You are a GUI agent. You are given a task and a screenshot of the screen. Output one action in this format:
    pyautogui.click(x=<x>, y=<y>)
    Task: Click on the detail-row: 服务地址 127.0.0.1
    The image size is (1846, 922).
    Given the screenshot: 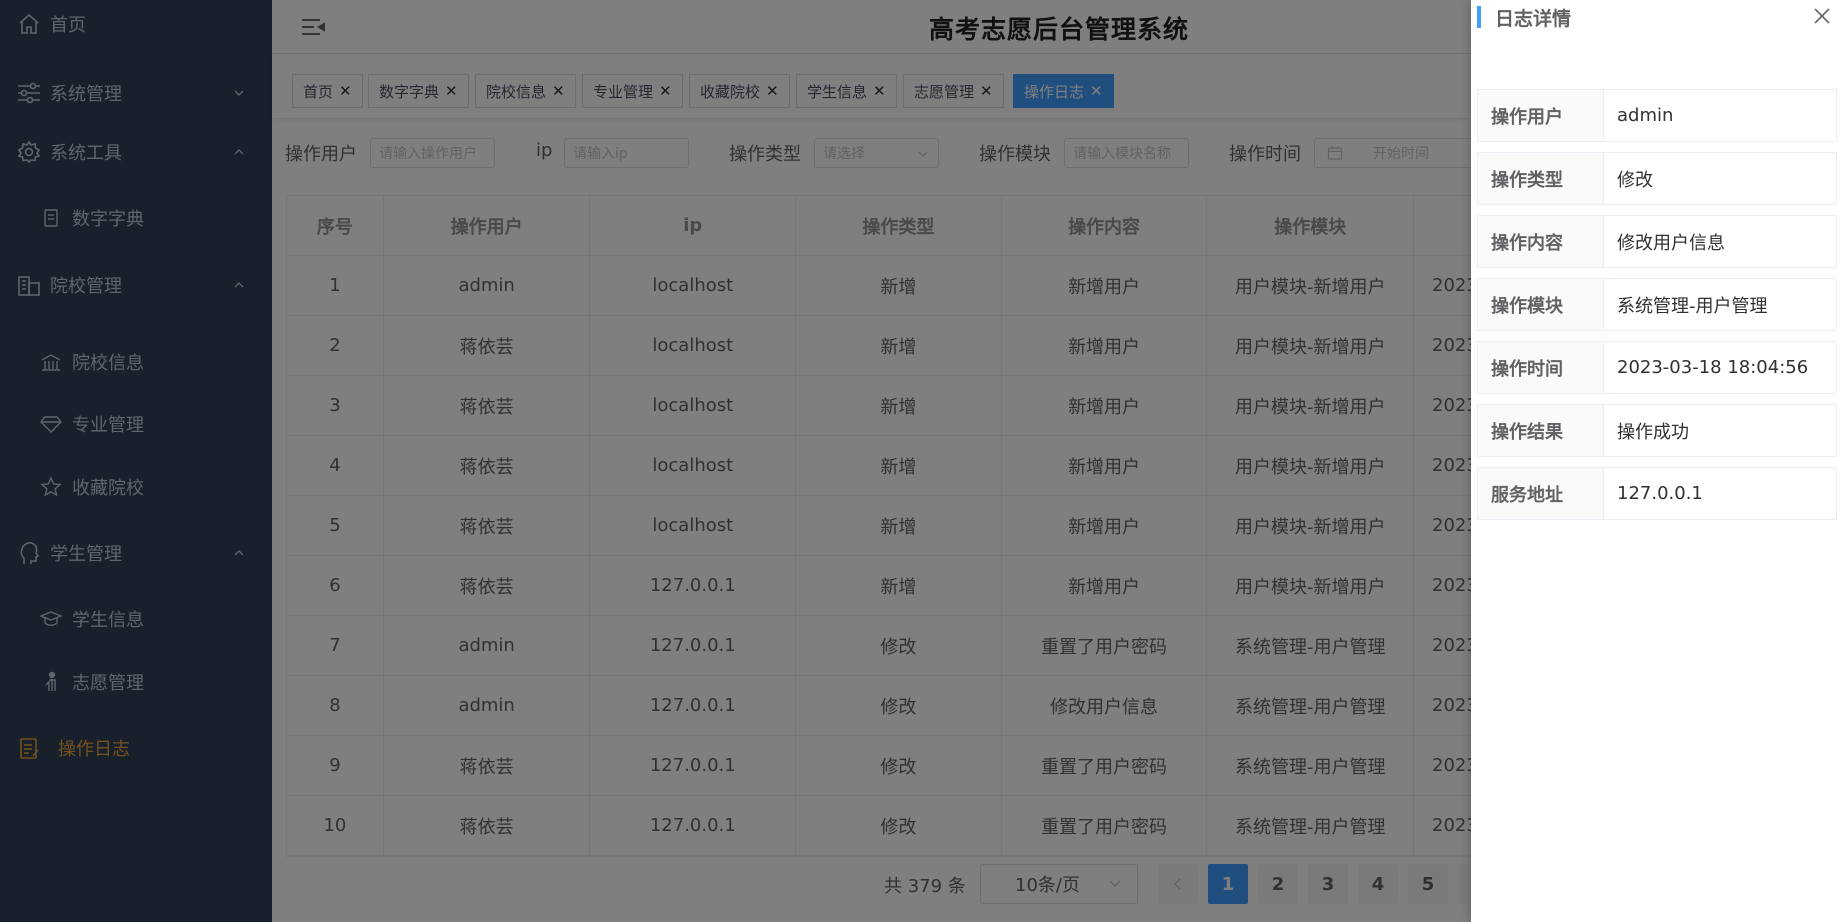 What is the action you would take?
    pyautogui.click(x=1657, y=493)
    